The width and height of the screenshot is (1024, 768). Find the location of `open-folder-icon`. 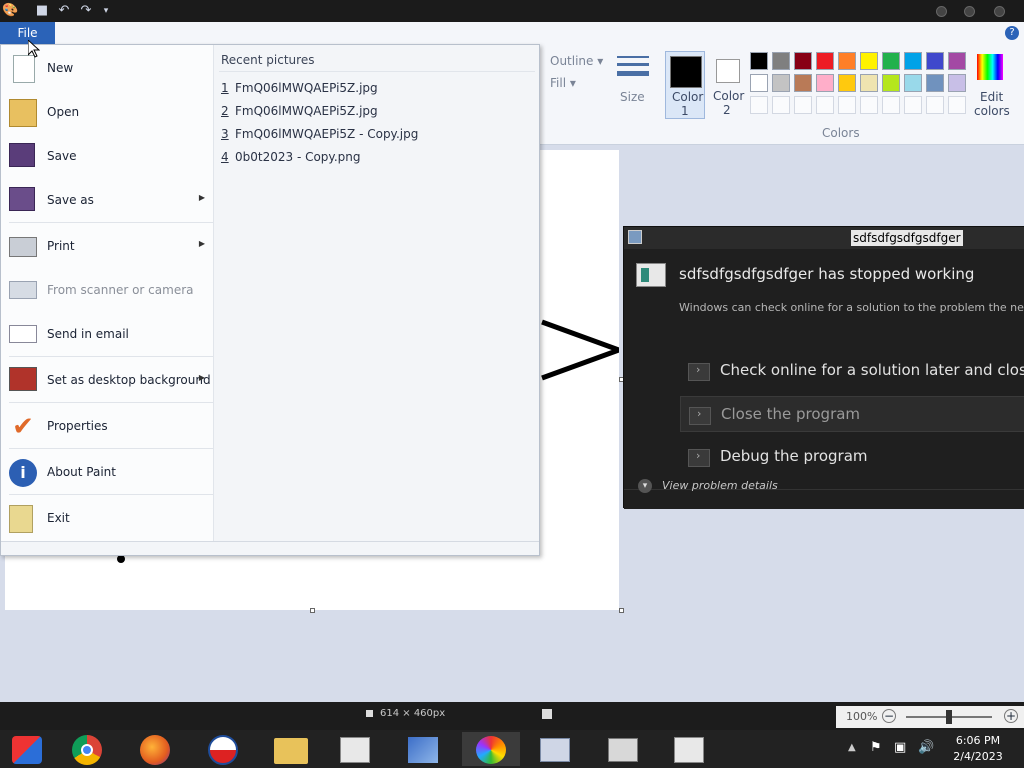

open-folder-icon is located at coordinates (23, 113).